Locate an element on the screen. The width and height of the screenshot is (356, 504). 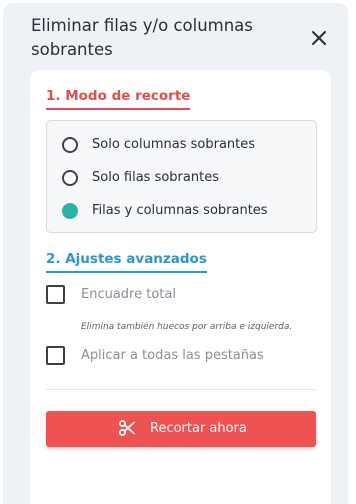
close-icon is located at coordinates (319, 38).